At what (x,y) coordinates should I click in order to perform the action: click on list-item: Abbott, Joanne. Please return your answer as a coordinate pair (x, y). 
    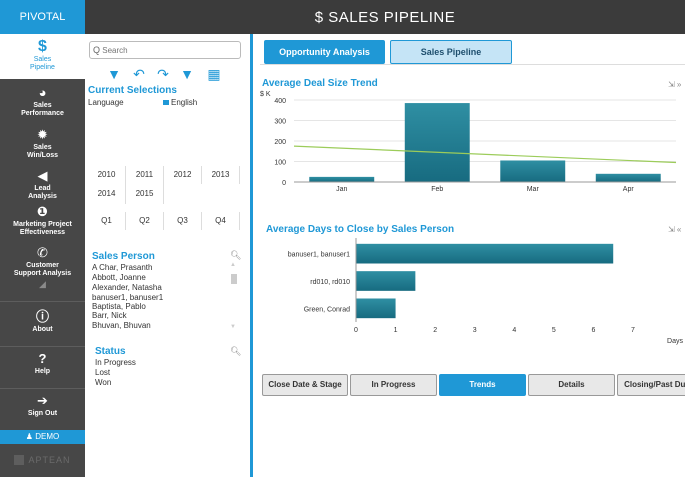
    Looking at the image, I should click on (119, 277).